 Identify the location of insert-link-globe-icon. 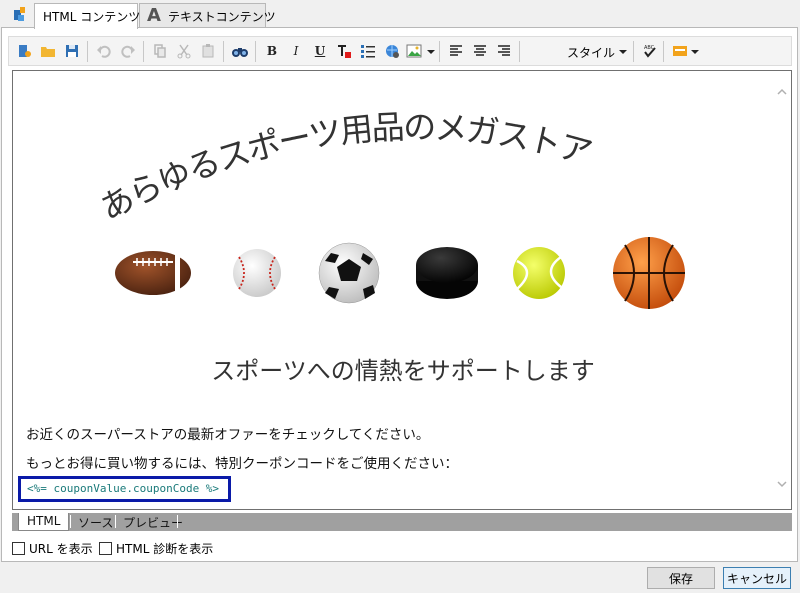
(392, 51).